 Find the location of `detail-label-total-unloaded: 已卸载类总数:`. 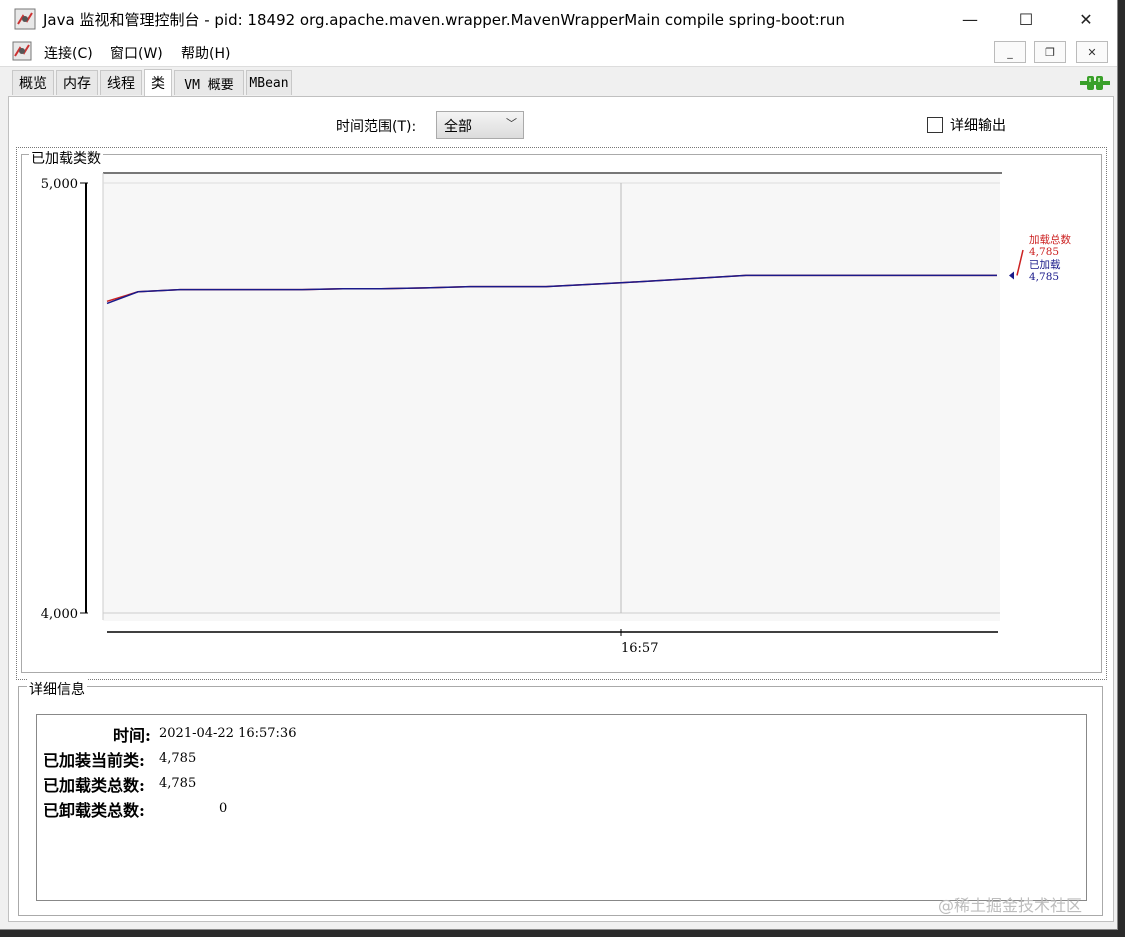

detail-label-total-unloaded: 已卸载类总数: is located at coordinates (94, 810).